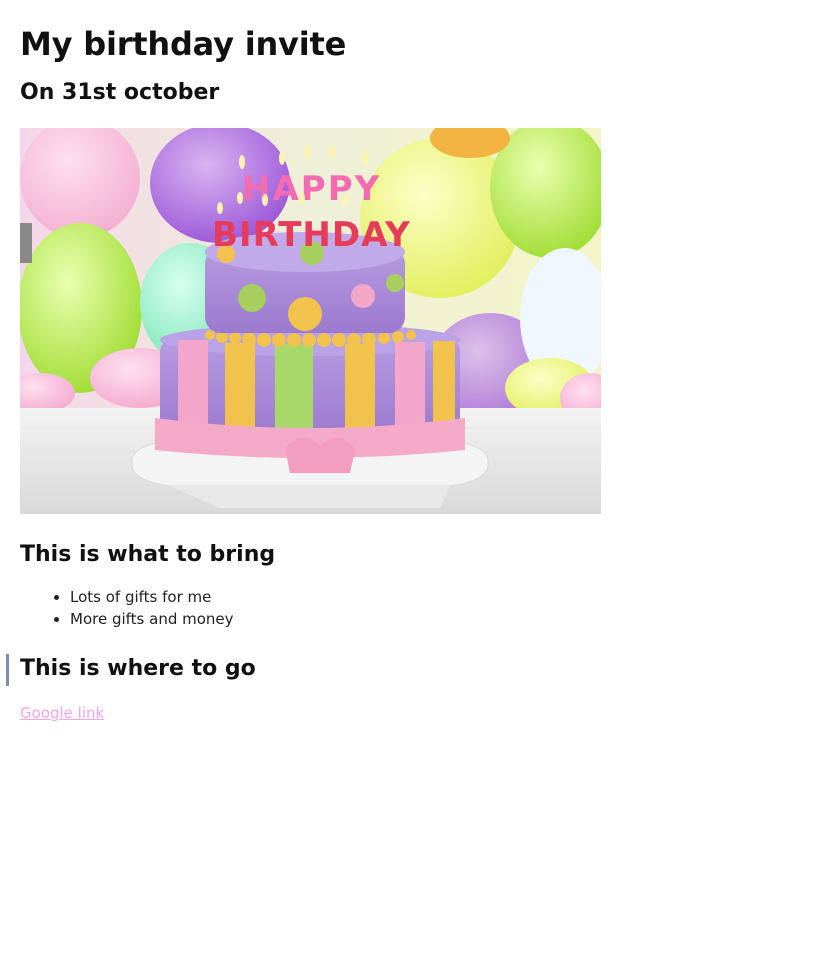  I want to click on where-heading: This is where to go, so click(138, 668).